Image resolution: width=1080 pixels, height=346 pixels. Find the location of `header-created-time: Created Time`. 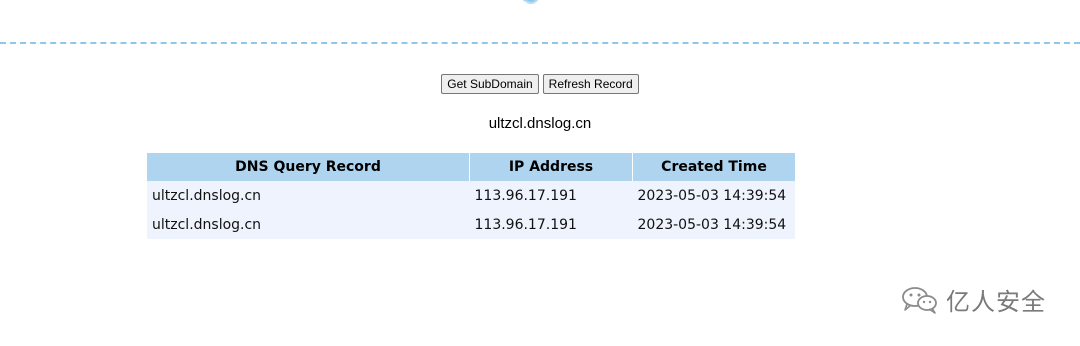

header-created-time: Created Time is located at coordinates (713, 167).